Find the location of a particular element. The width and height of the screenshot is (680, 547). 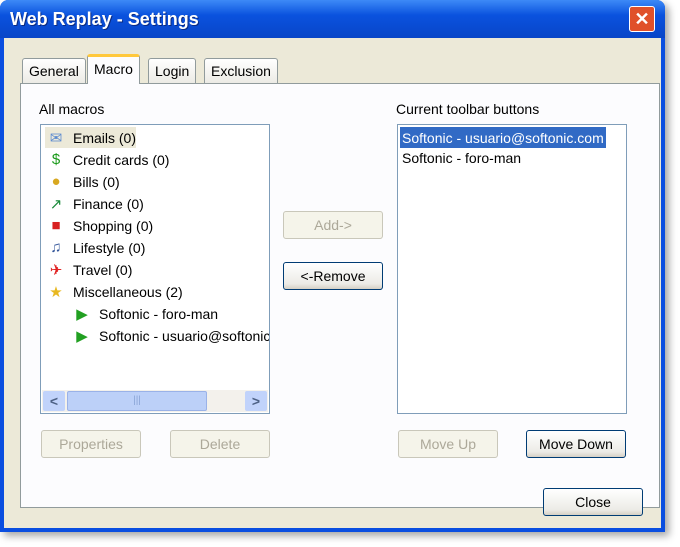

lifestyle-icon: ♫ is located at coordinates (56, 247).